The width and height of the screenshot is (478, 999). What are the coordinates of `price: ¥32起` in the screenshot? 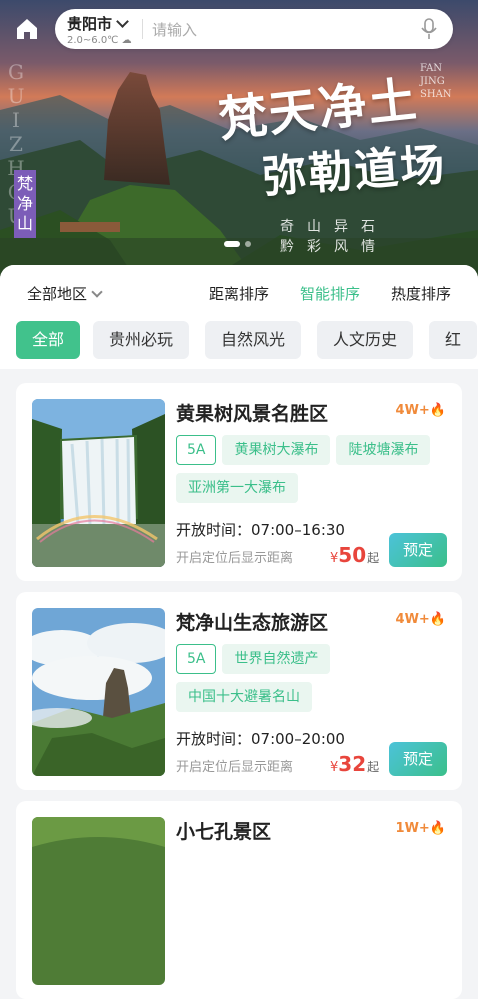 It's located at (355, 764).